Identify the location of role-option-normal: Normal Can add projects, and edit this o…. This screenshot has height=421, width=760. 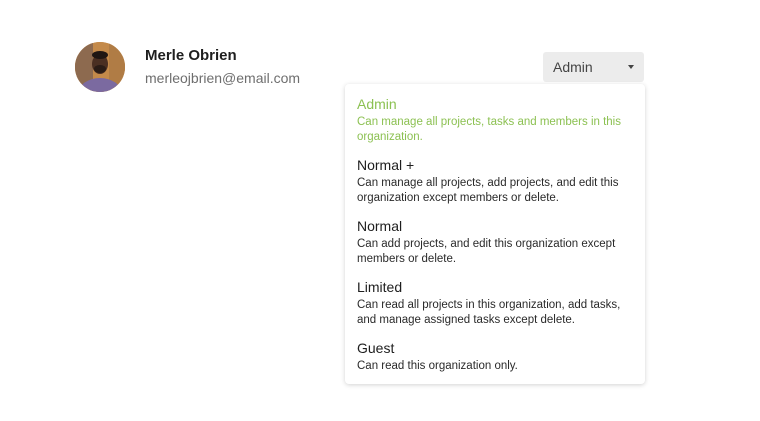
(495, 242).